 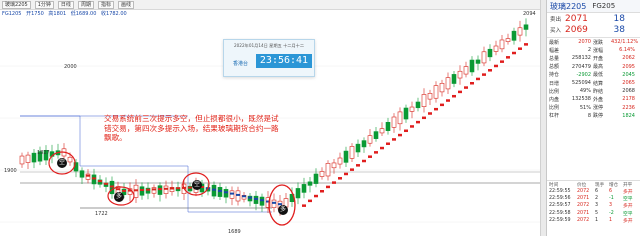 I want to click on stats-value: 8, so click(x=589, y=115).